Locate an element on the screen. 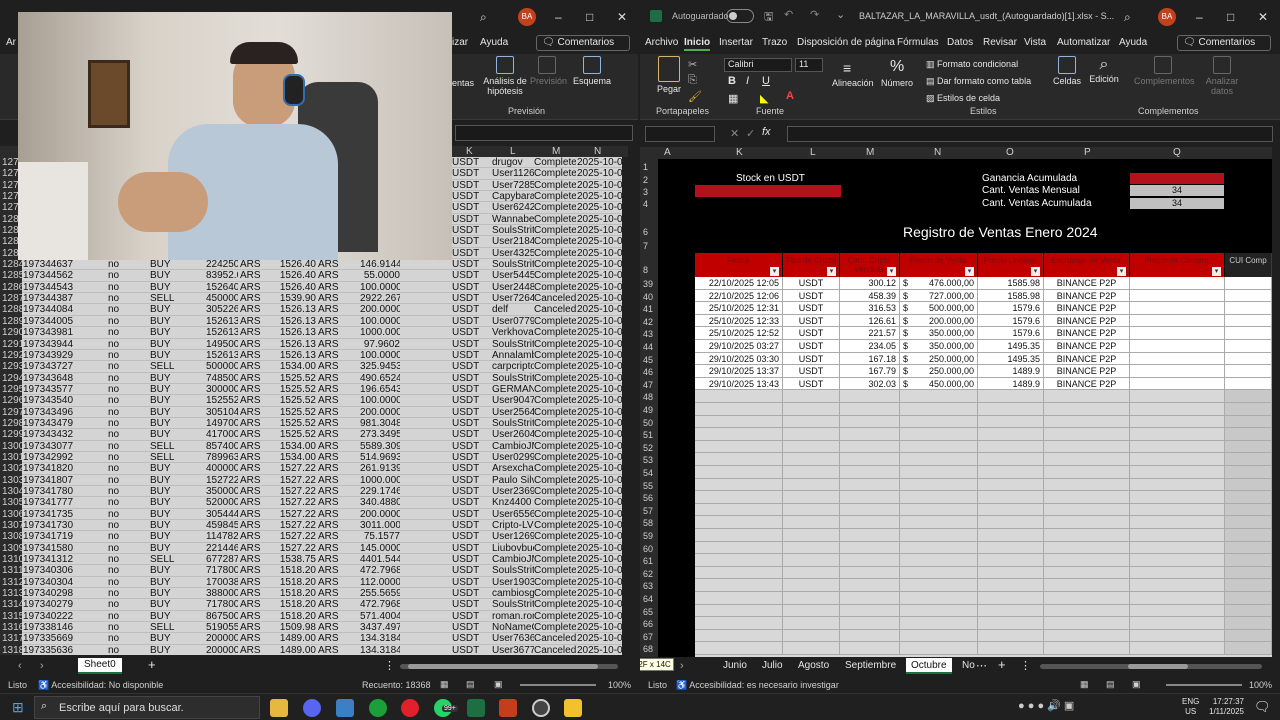  row-header: 68 is located at coordinates (648, 649).